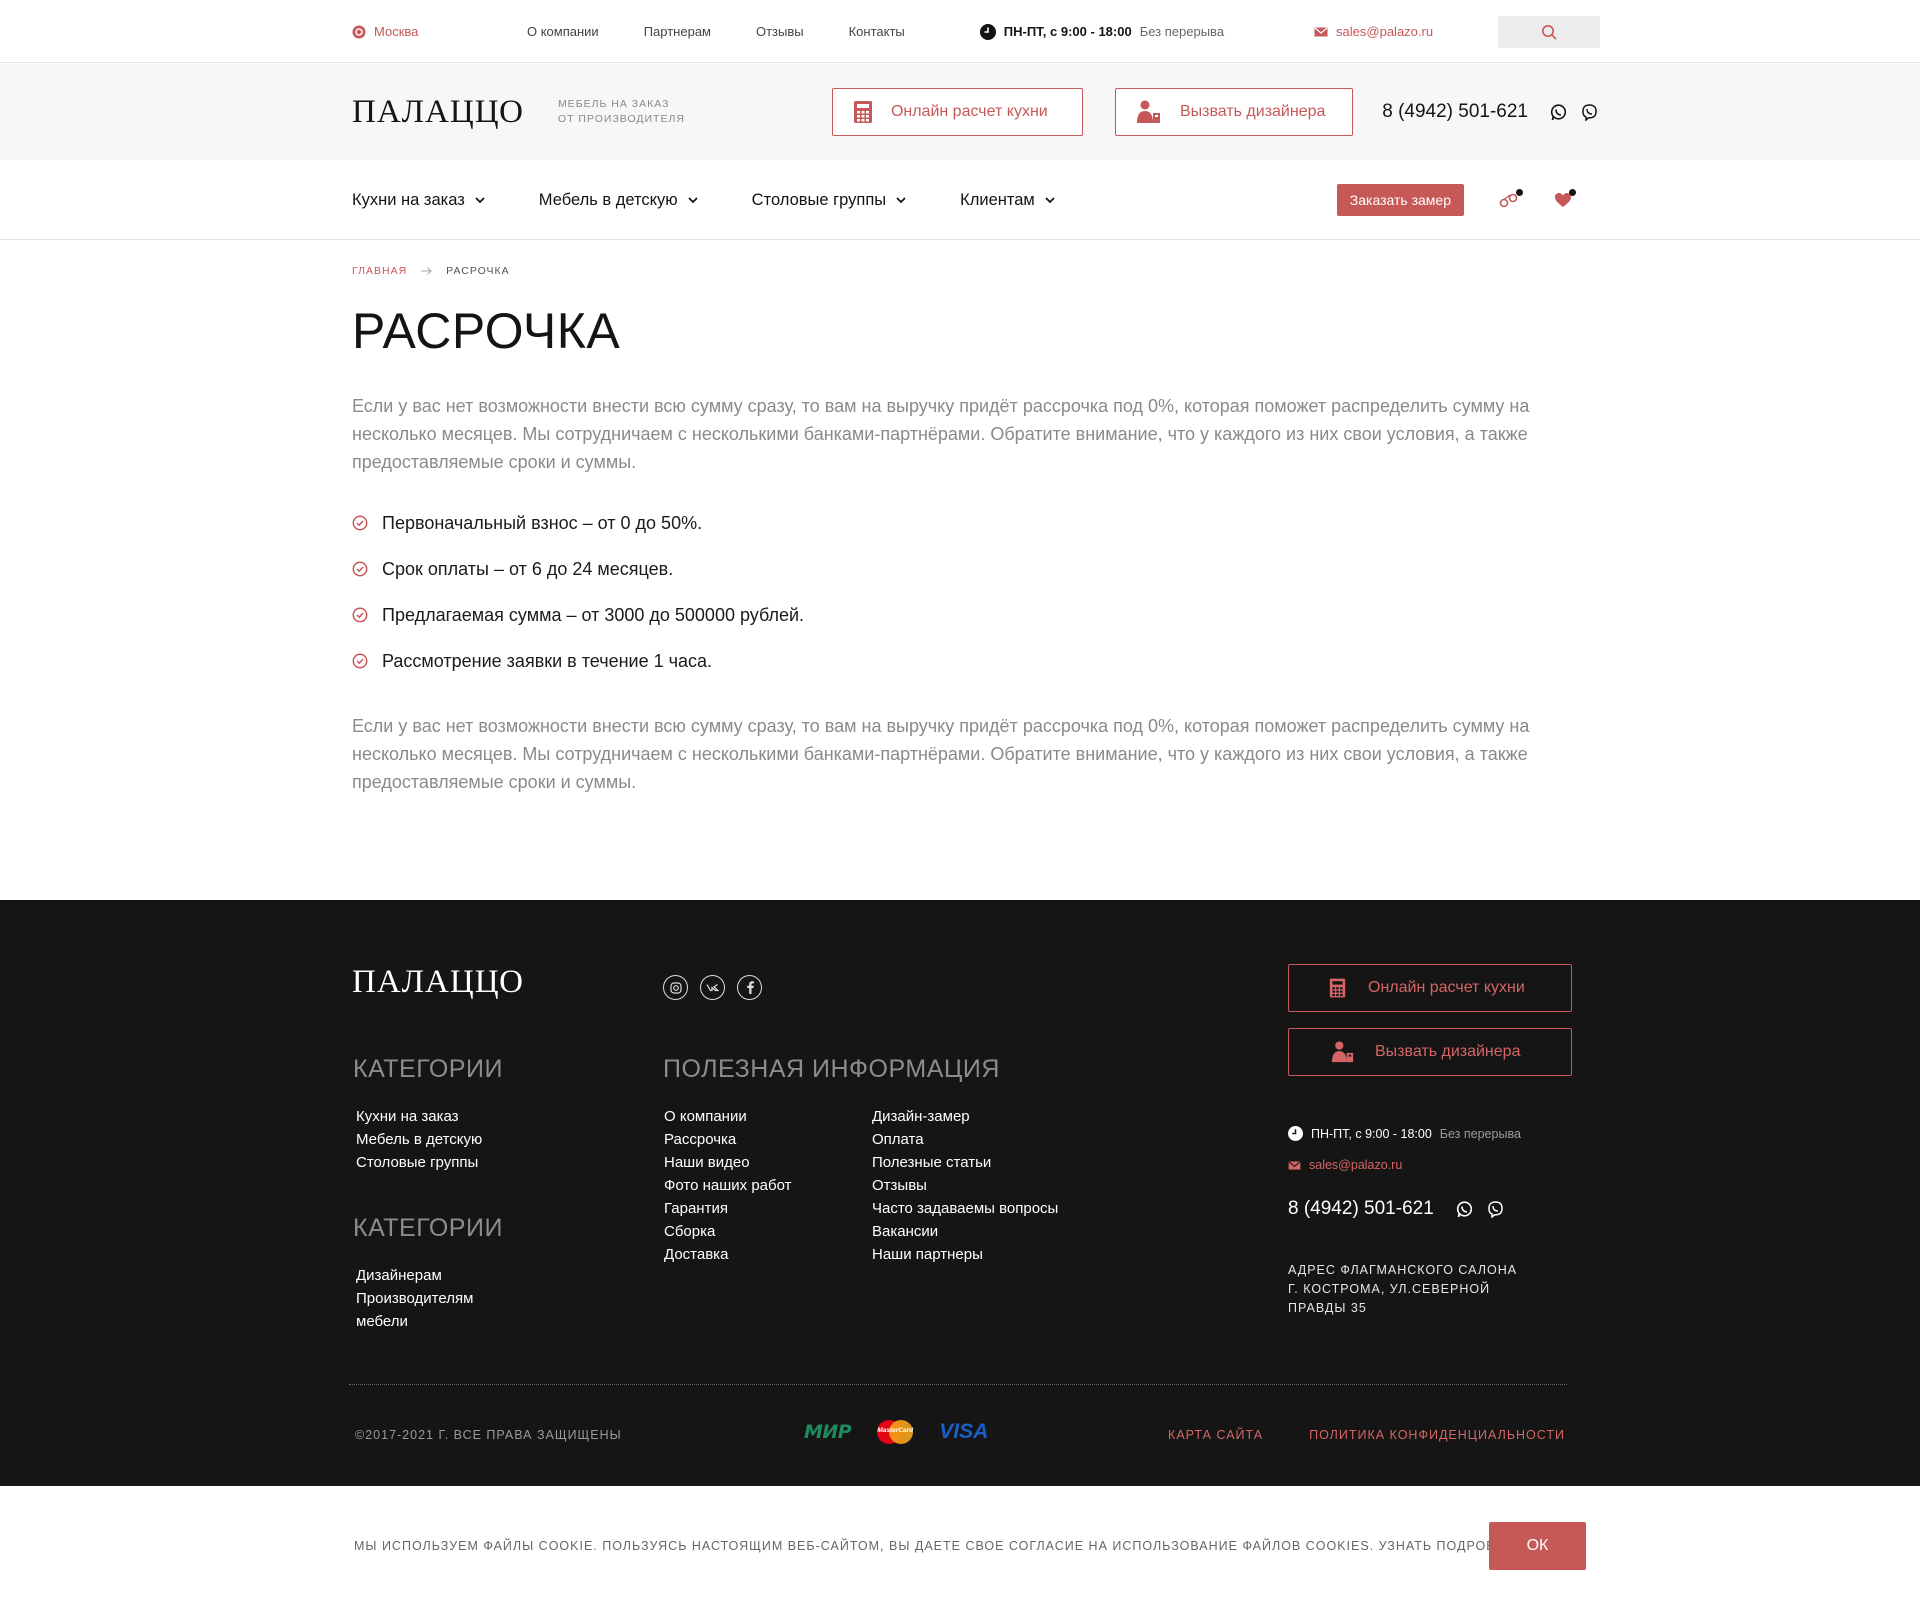  What do you see at coordinates (1437, 1435) in the screenshot?
I see `privacy-policy-link: ПОЛИТИКА КОНФИДЕНЦИАЛЬНОСТИ` at bounding box center [1437, 1435].